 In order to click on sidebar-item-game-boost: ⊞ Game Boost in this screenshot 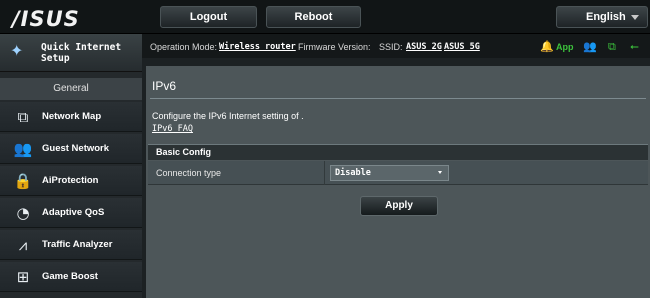, I will do `click(71, 277)`.